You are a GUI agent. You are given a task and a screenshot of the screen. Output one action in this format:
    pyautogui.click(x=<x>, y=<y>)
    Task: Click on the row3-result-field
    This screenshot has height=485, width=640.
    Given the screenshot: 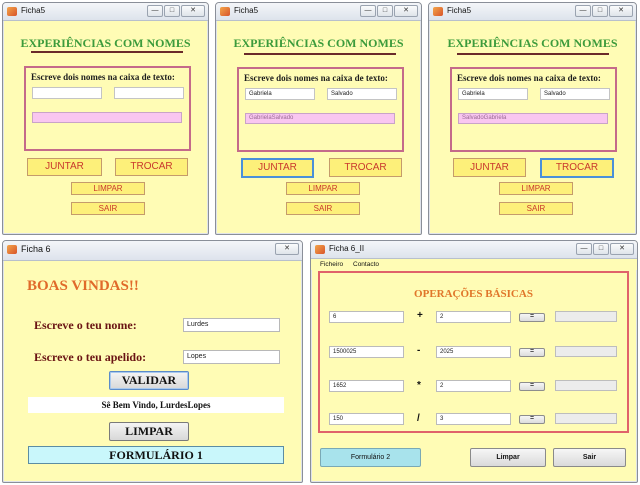 What is the action you would take?
    pyautogui.click(x=586, y=385)
    